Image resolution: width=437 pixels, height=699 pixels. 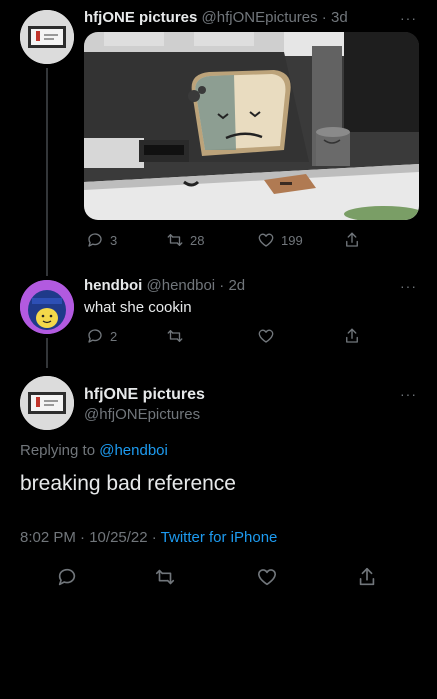 I want to click on main-like-button, so click(x=267, y=577).